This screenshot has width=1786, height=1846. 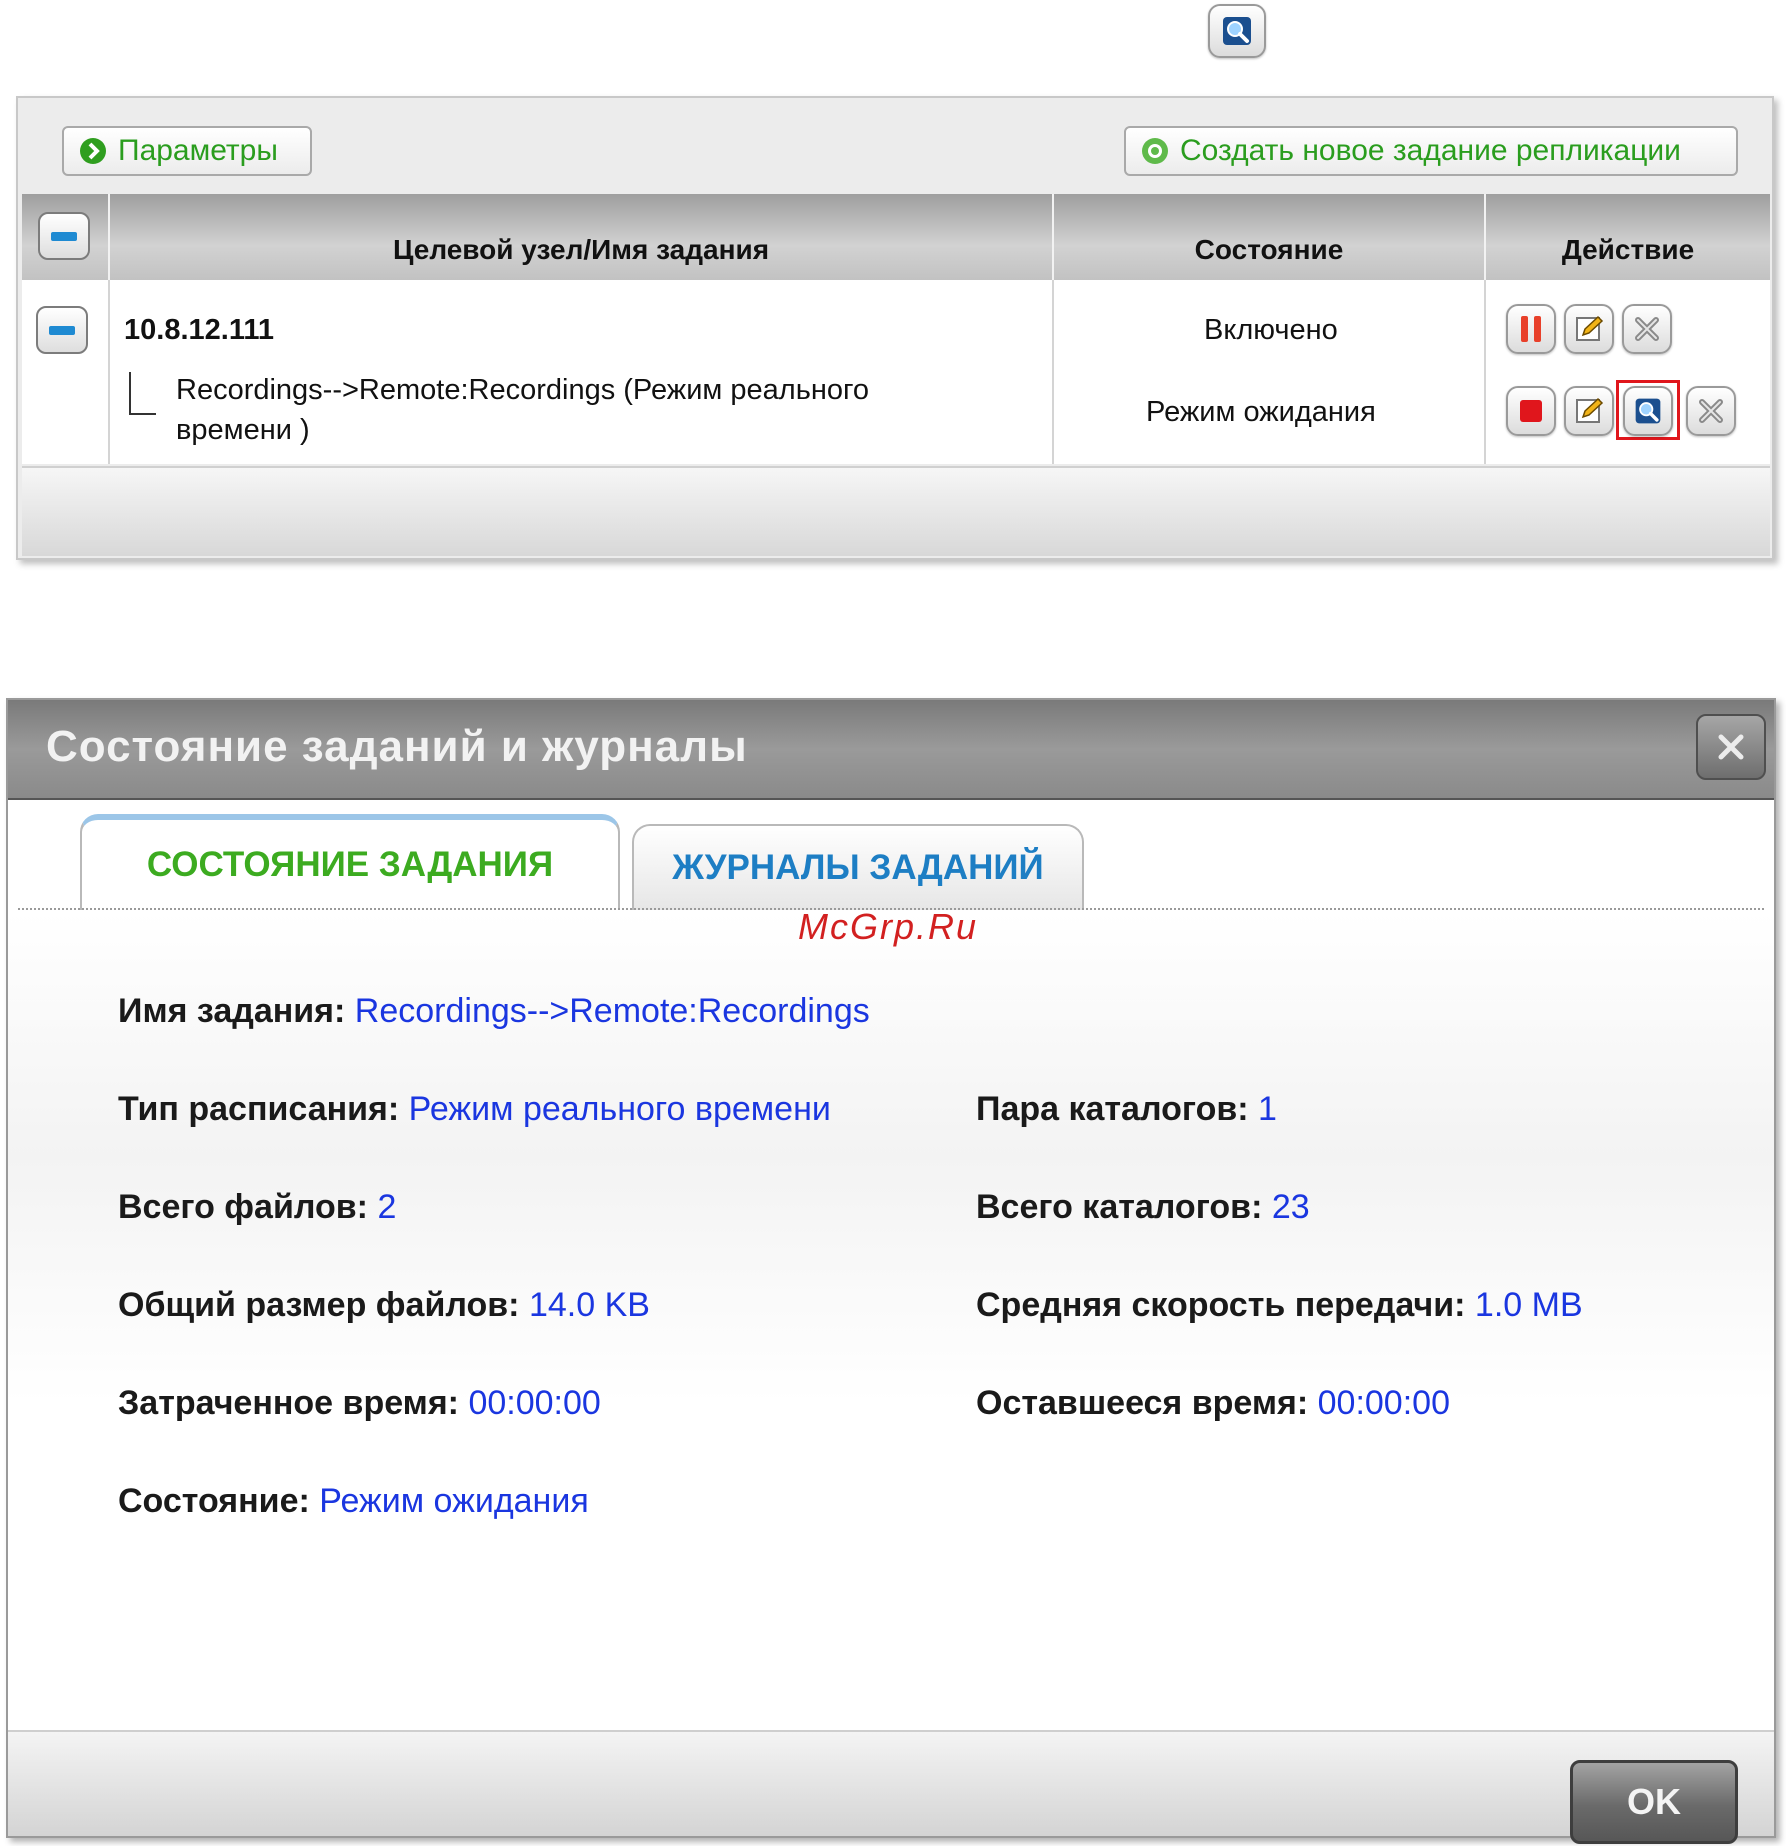 I want to click on host-state: Включено, so click(x=1271, y=330).